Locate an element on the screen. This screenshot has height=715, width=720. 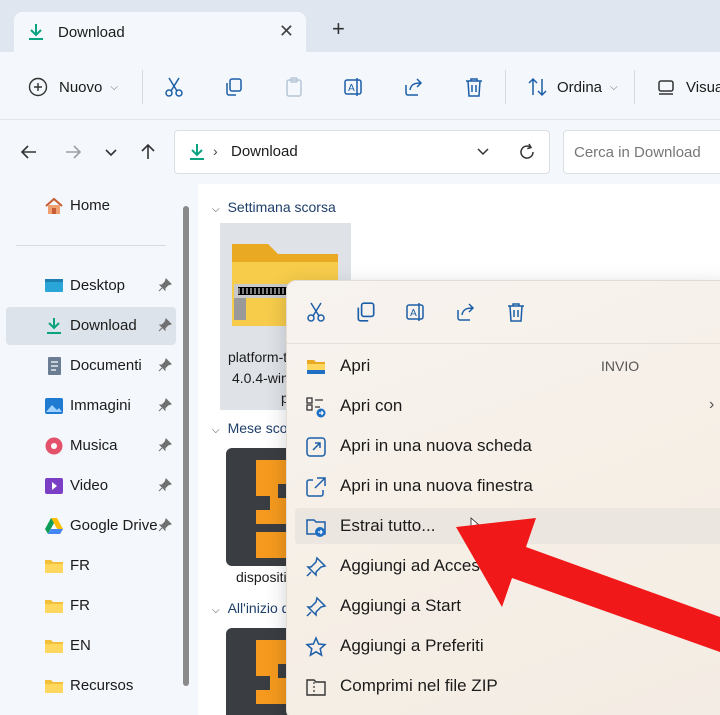
search-input: Cerca in Download is located at coordinates (641, 152).